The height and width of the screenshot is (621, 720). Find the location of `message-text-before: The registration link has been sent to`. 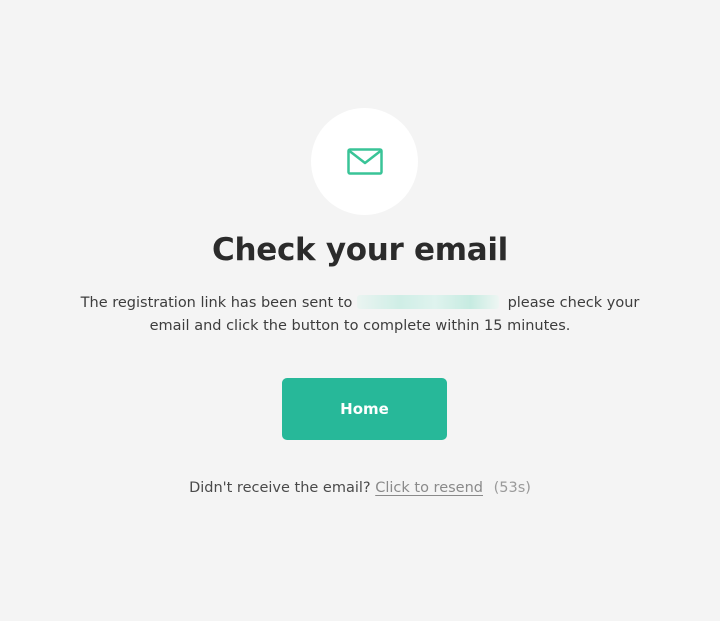

message-text-before: The registration link has been sent to is located at coordinates (216, 303).